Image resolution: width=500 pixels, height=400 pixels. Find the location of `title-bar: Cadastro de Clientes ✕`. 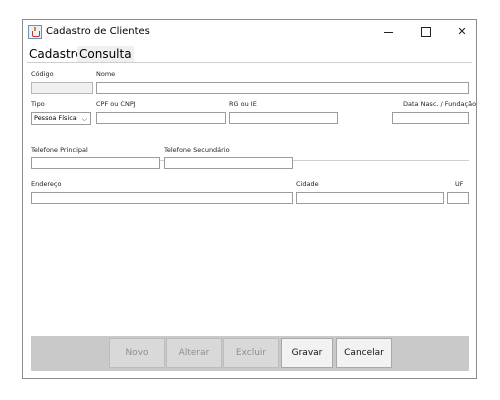

title-bar: Cadastro de Clientes ✕ is located at coordinates (249, 32).